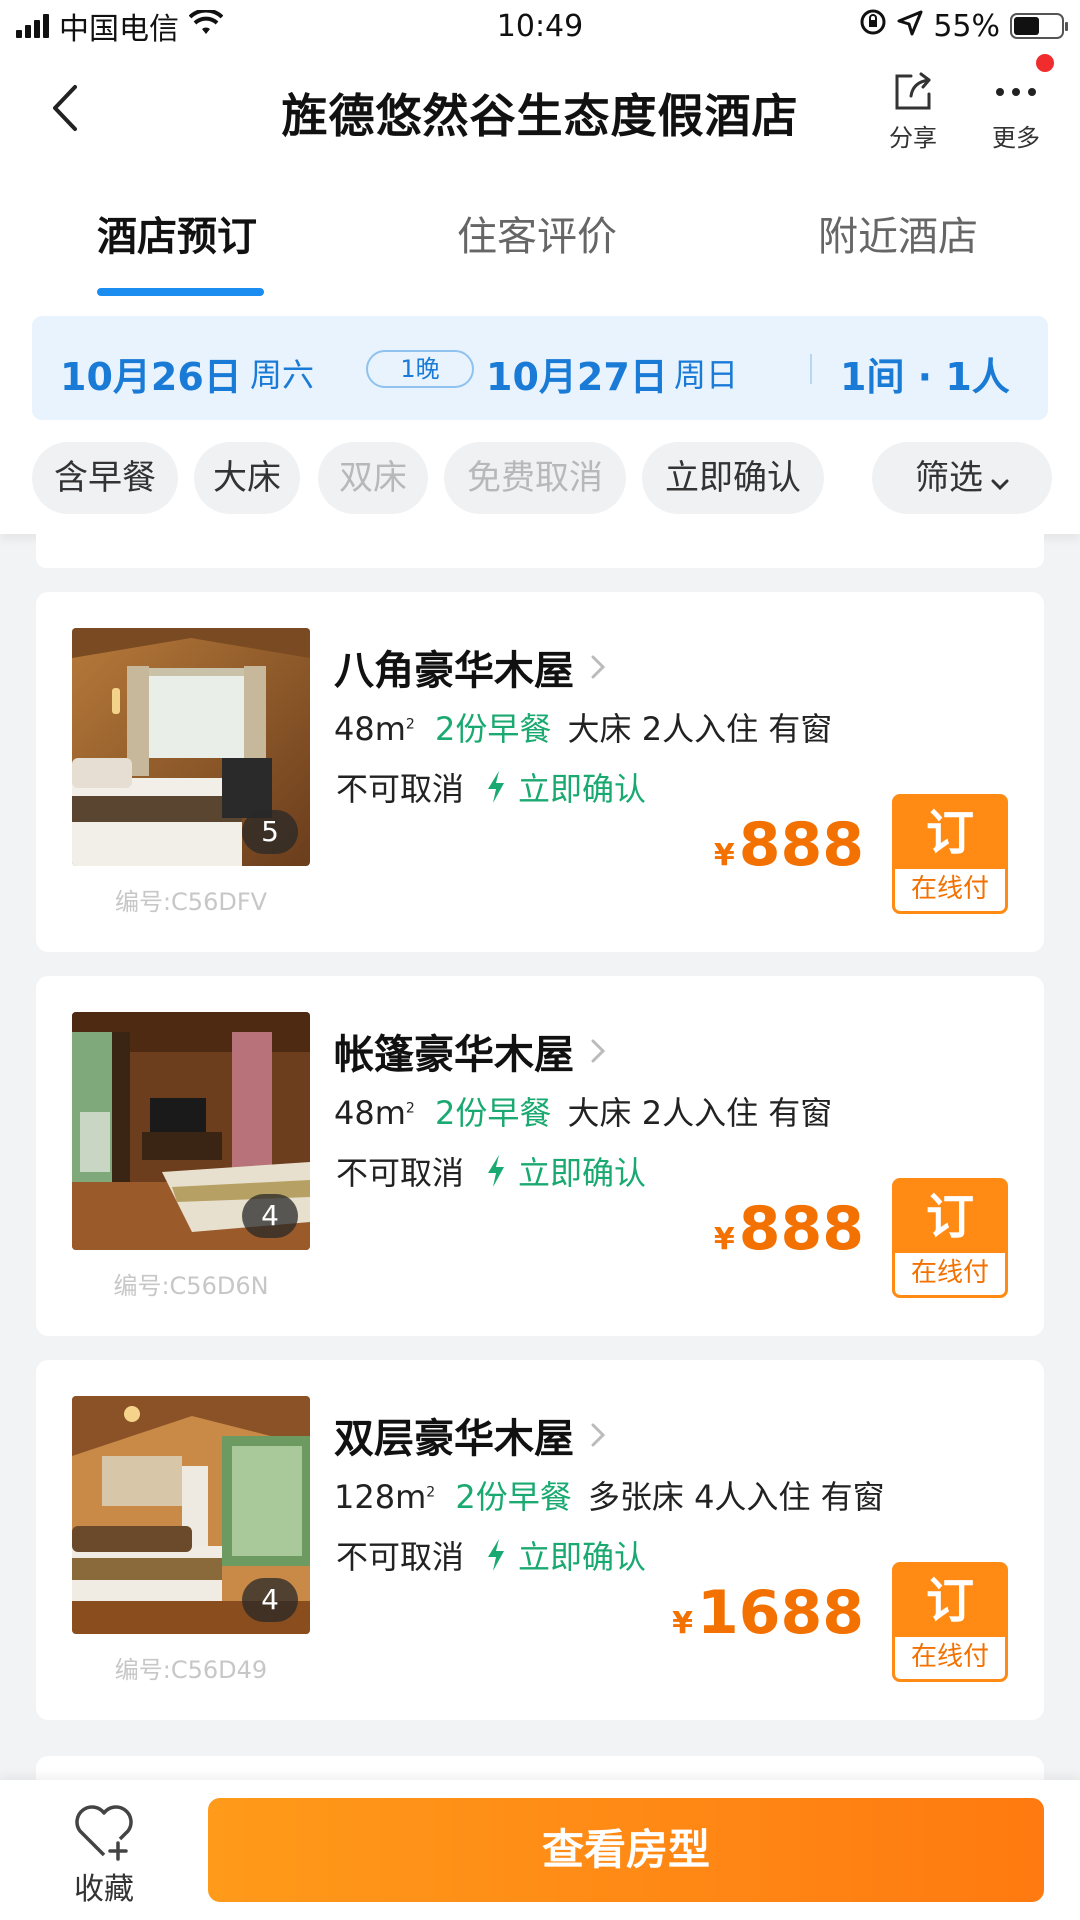 The width and height of the screenshot is (1080, 1920). I want to click on heart-plus-icon, so click(104, 1831).